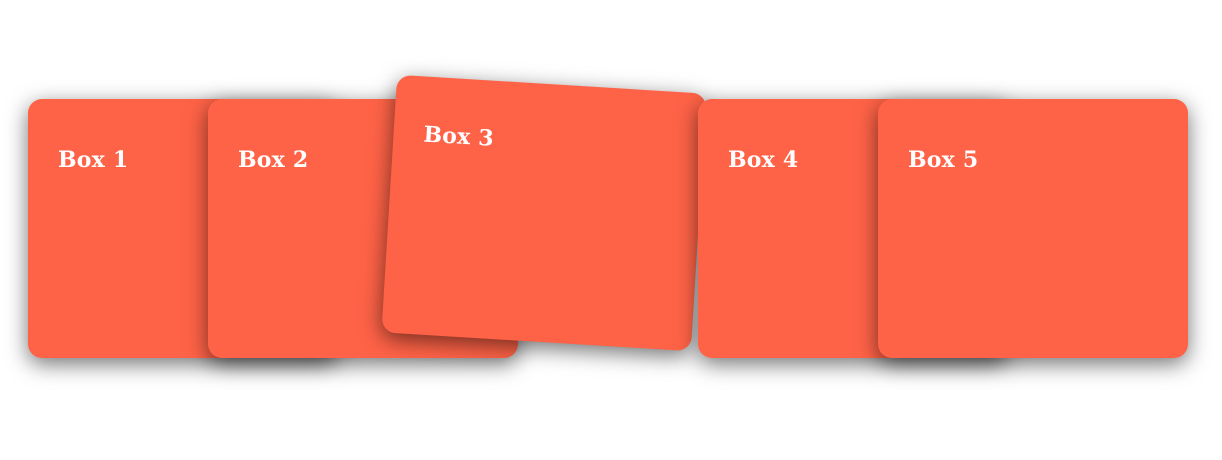  Describe the element at coordinates (1033, 228) in the screenshot. I see `box-card-5: Box 5` at that location.